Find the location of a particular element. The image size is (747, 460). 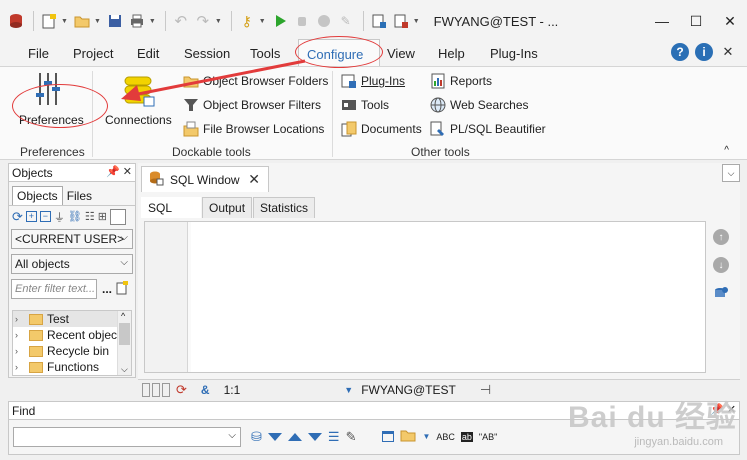

stop-icon is located at coordinates (324, 21).